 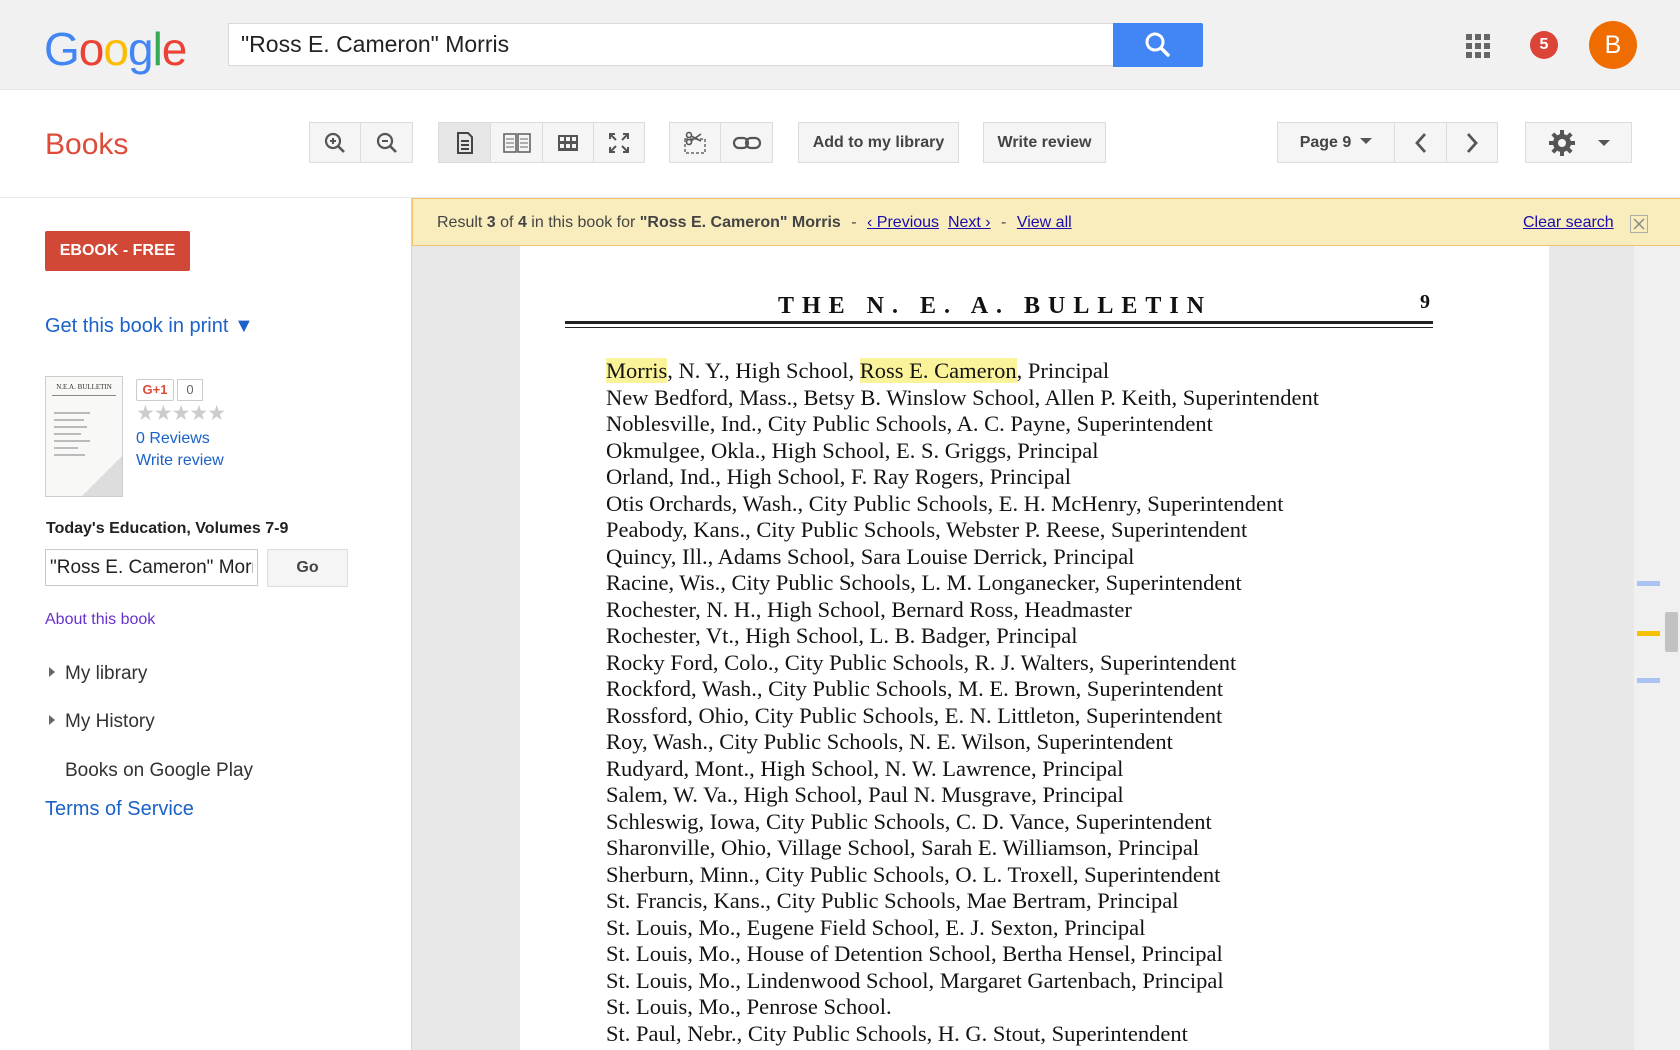 What do you see at coordinates (749, 1006) in the screenshot?
I see `page-line: St. Louis, Mo., Penrose School.` at bounding box center [749, 1006].